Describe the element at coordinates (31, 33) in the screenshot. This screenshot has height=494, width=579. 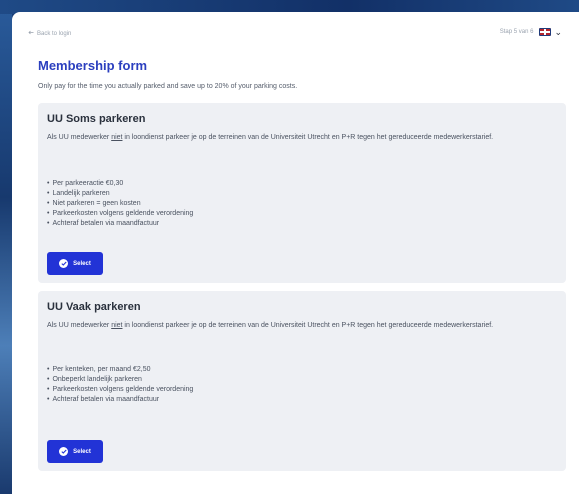
I see `arrow-left-icon` at that location.